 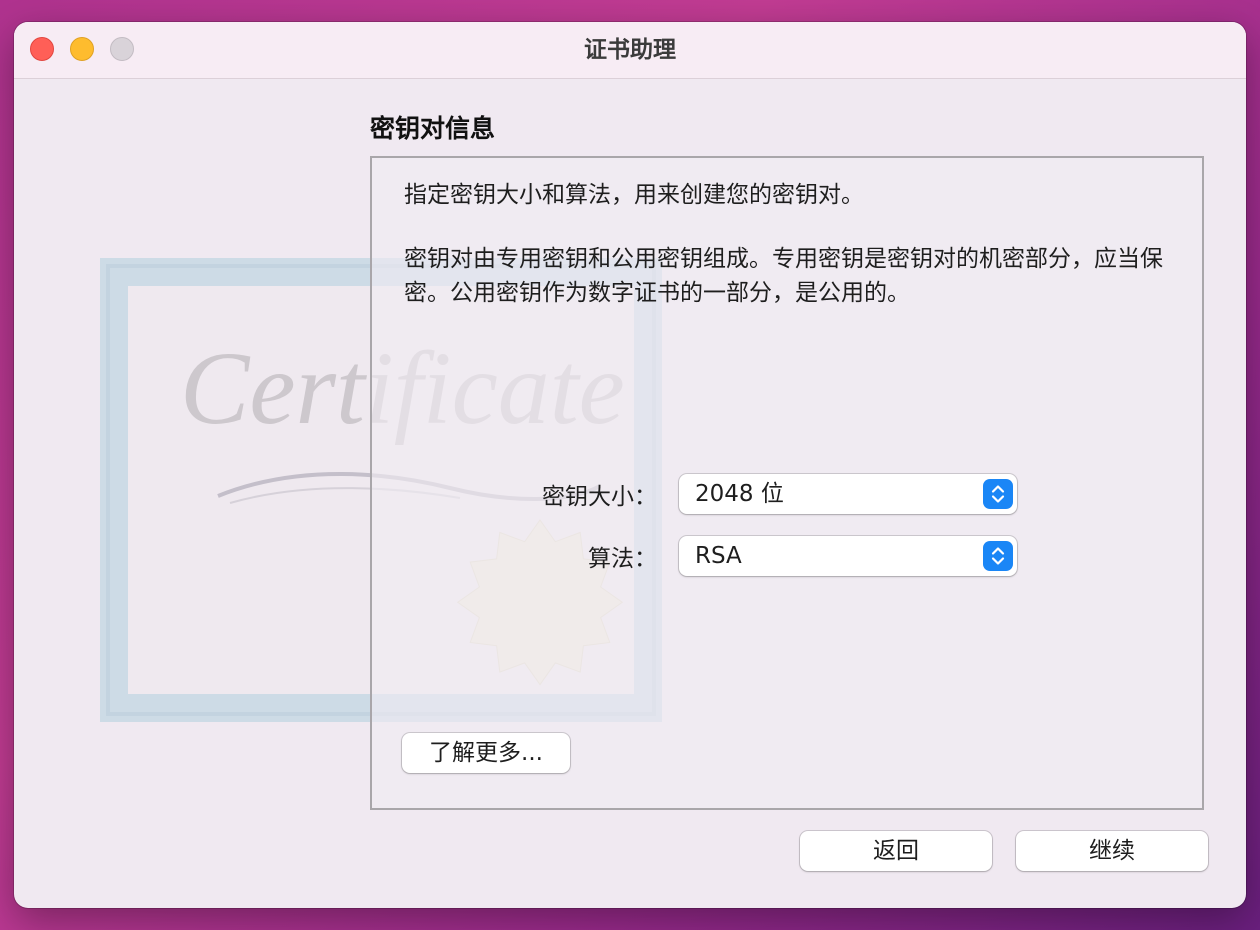 What do you see at coordinates (622, 559) in the screenshot?
I see `algorithm-label: 算法：` at bounding box center [622, 559].